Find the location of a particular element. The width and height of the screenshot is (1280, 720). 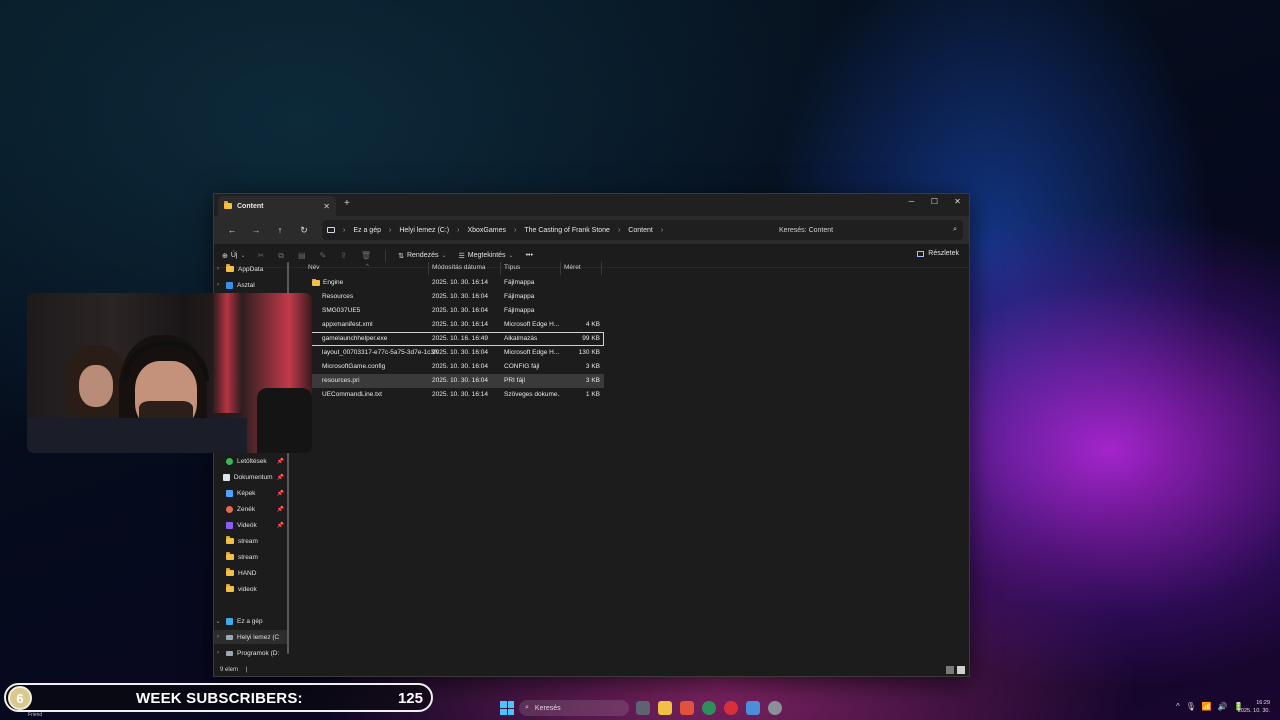

breadcrumb-local-disk: Helyi lemez (C:) is located at coordinates (424, 230).